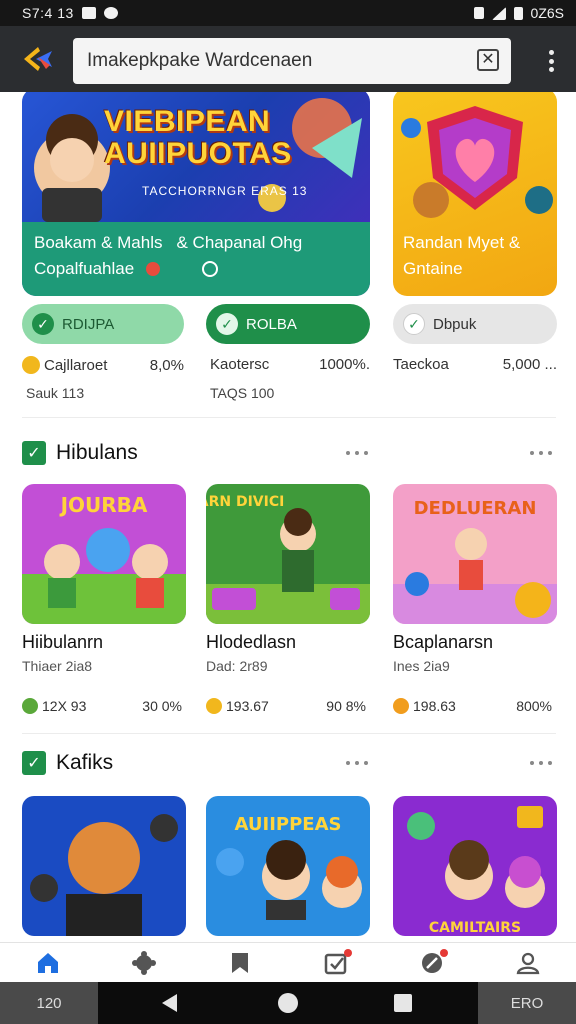 The width and height of the screenshot is (576, 1024). What do you see at coordinates (434, 706) in the screenshot?
I see `tile-stat-value: 198.63` at bounding box center [434, 706].